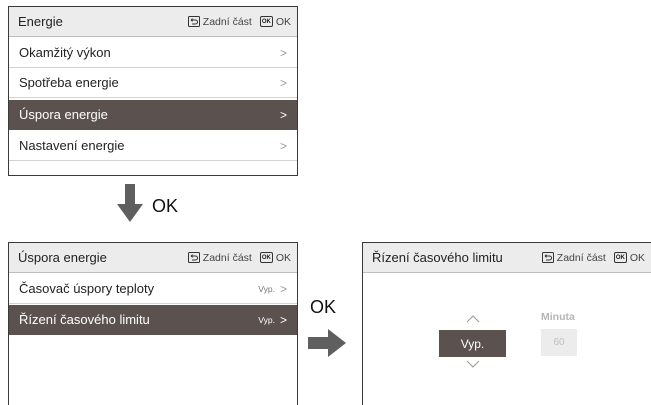  What do you see at coordinates (63, 114) in the screenshot?
I see `menu-item-label: Úspora energie` at bounding box center [63, 114].